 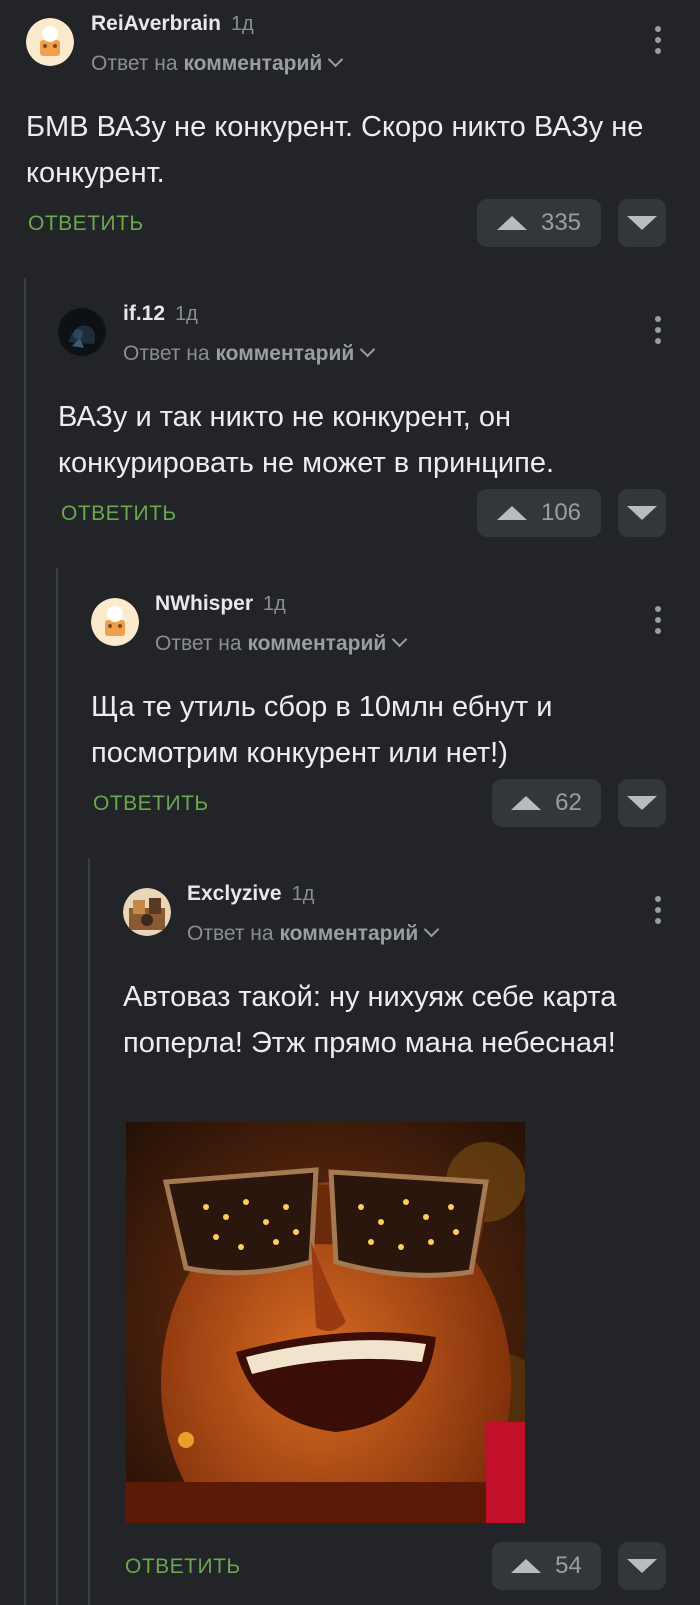 What do you see at coordinates (568, 1565) in the screenshot?
I see `score: 54` at bounding box center [568, 1565].